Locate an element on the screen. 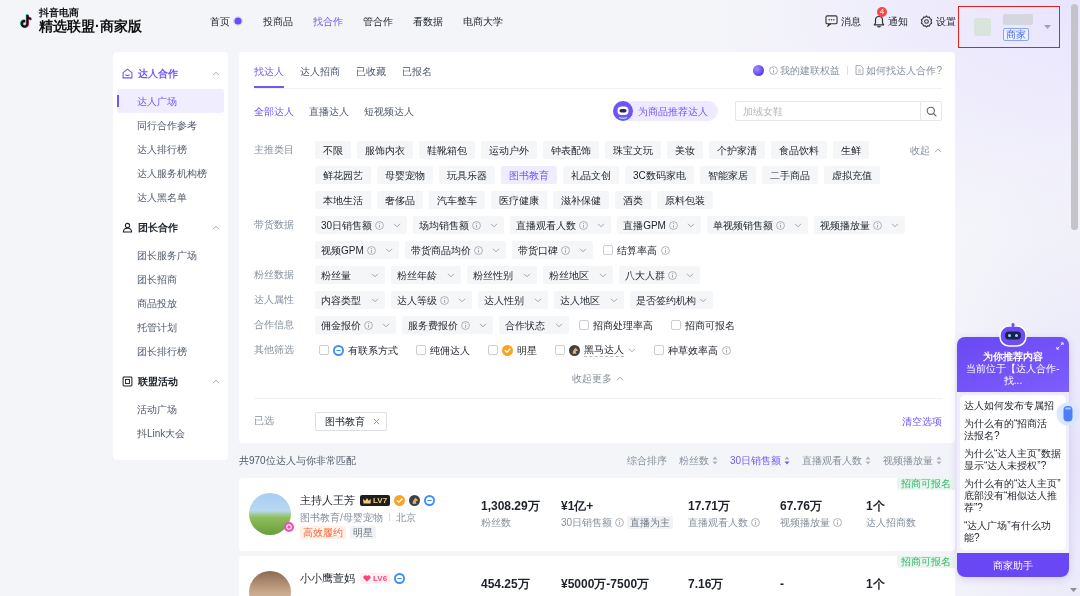 The height and width of the screenshot is (596, 1080). recommend-button: 为商品推荐达人 is located at coordinates (665, 111).